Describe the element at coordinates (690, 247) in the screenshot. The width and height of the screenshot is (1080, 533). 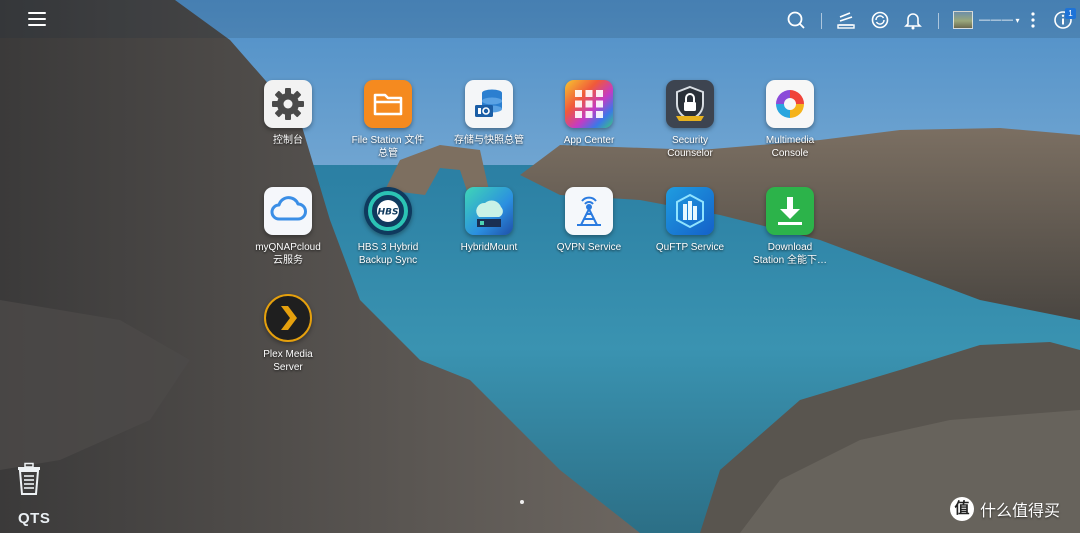
I see `app-label: QuFTP Service` at that location.